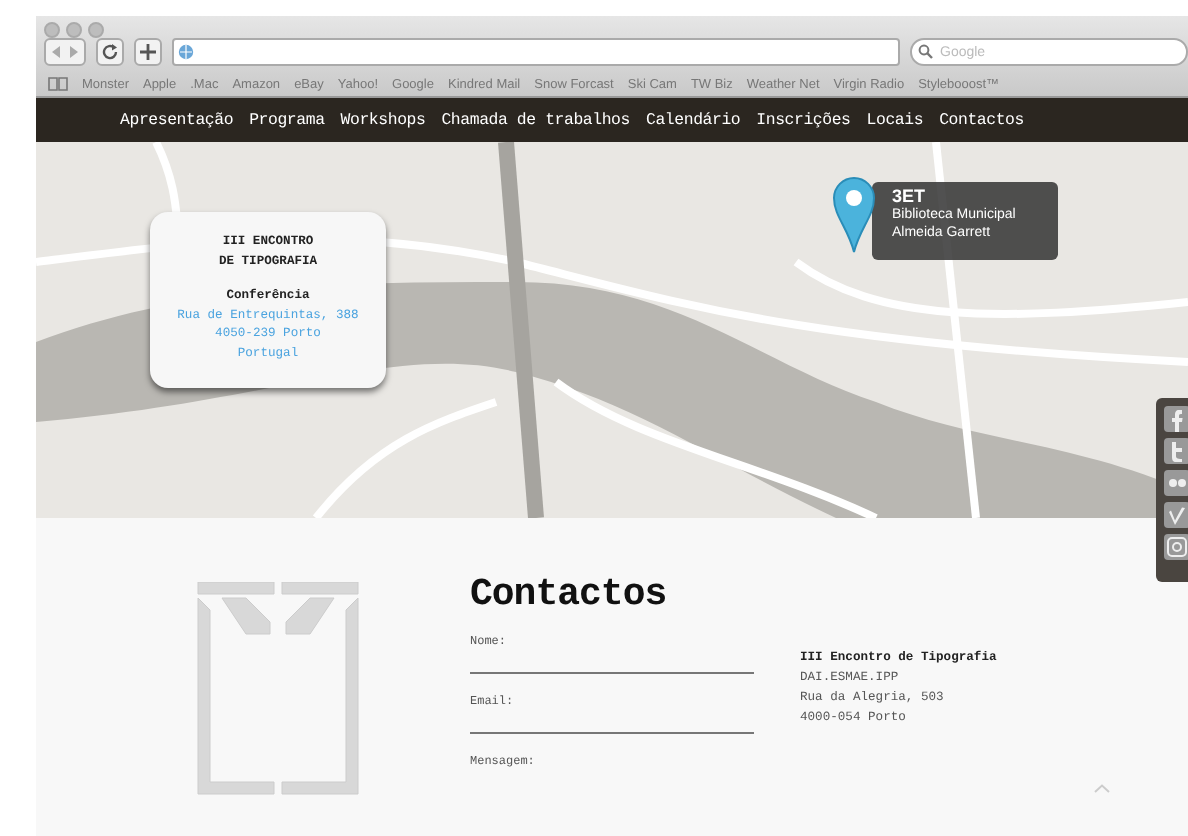  What do you see at coordinates (1175, 419) in the screenshot?
I see `facebook-icon` at bounding box center [1175, 419].